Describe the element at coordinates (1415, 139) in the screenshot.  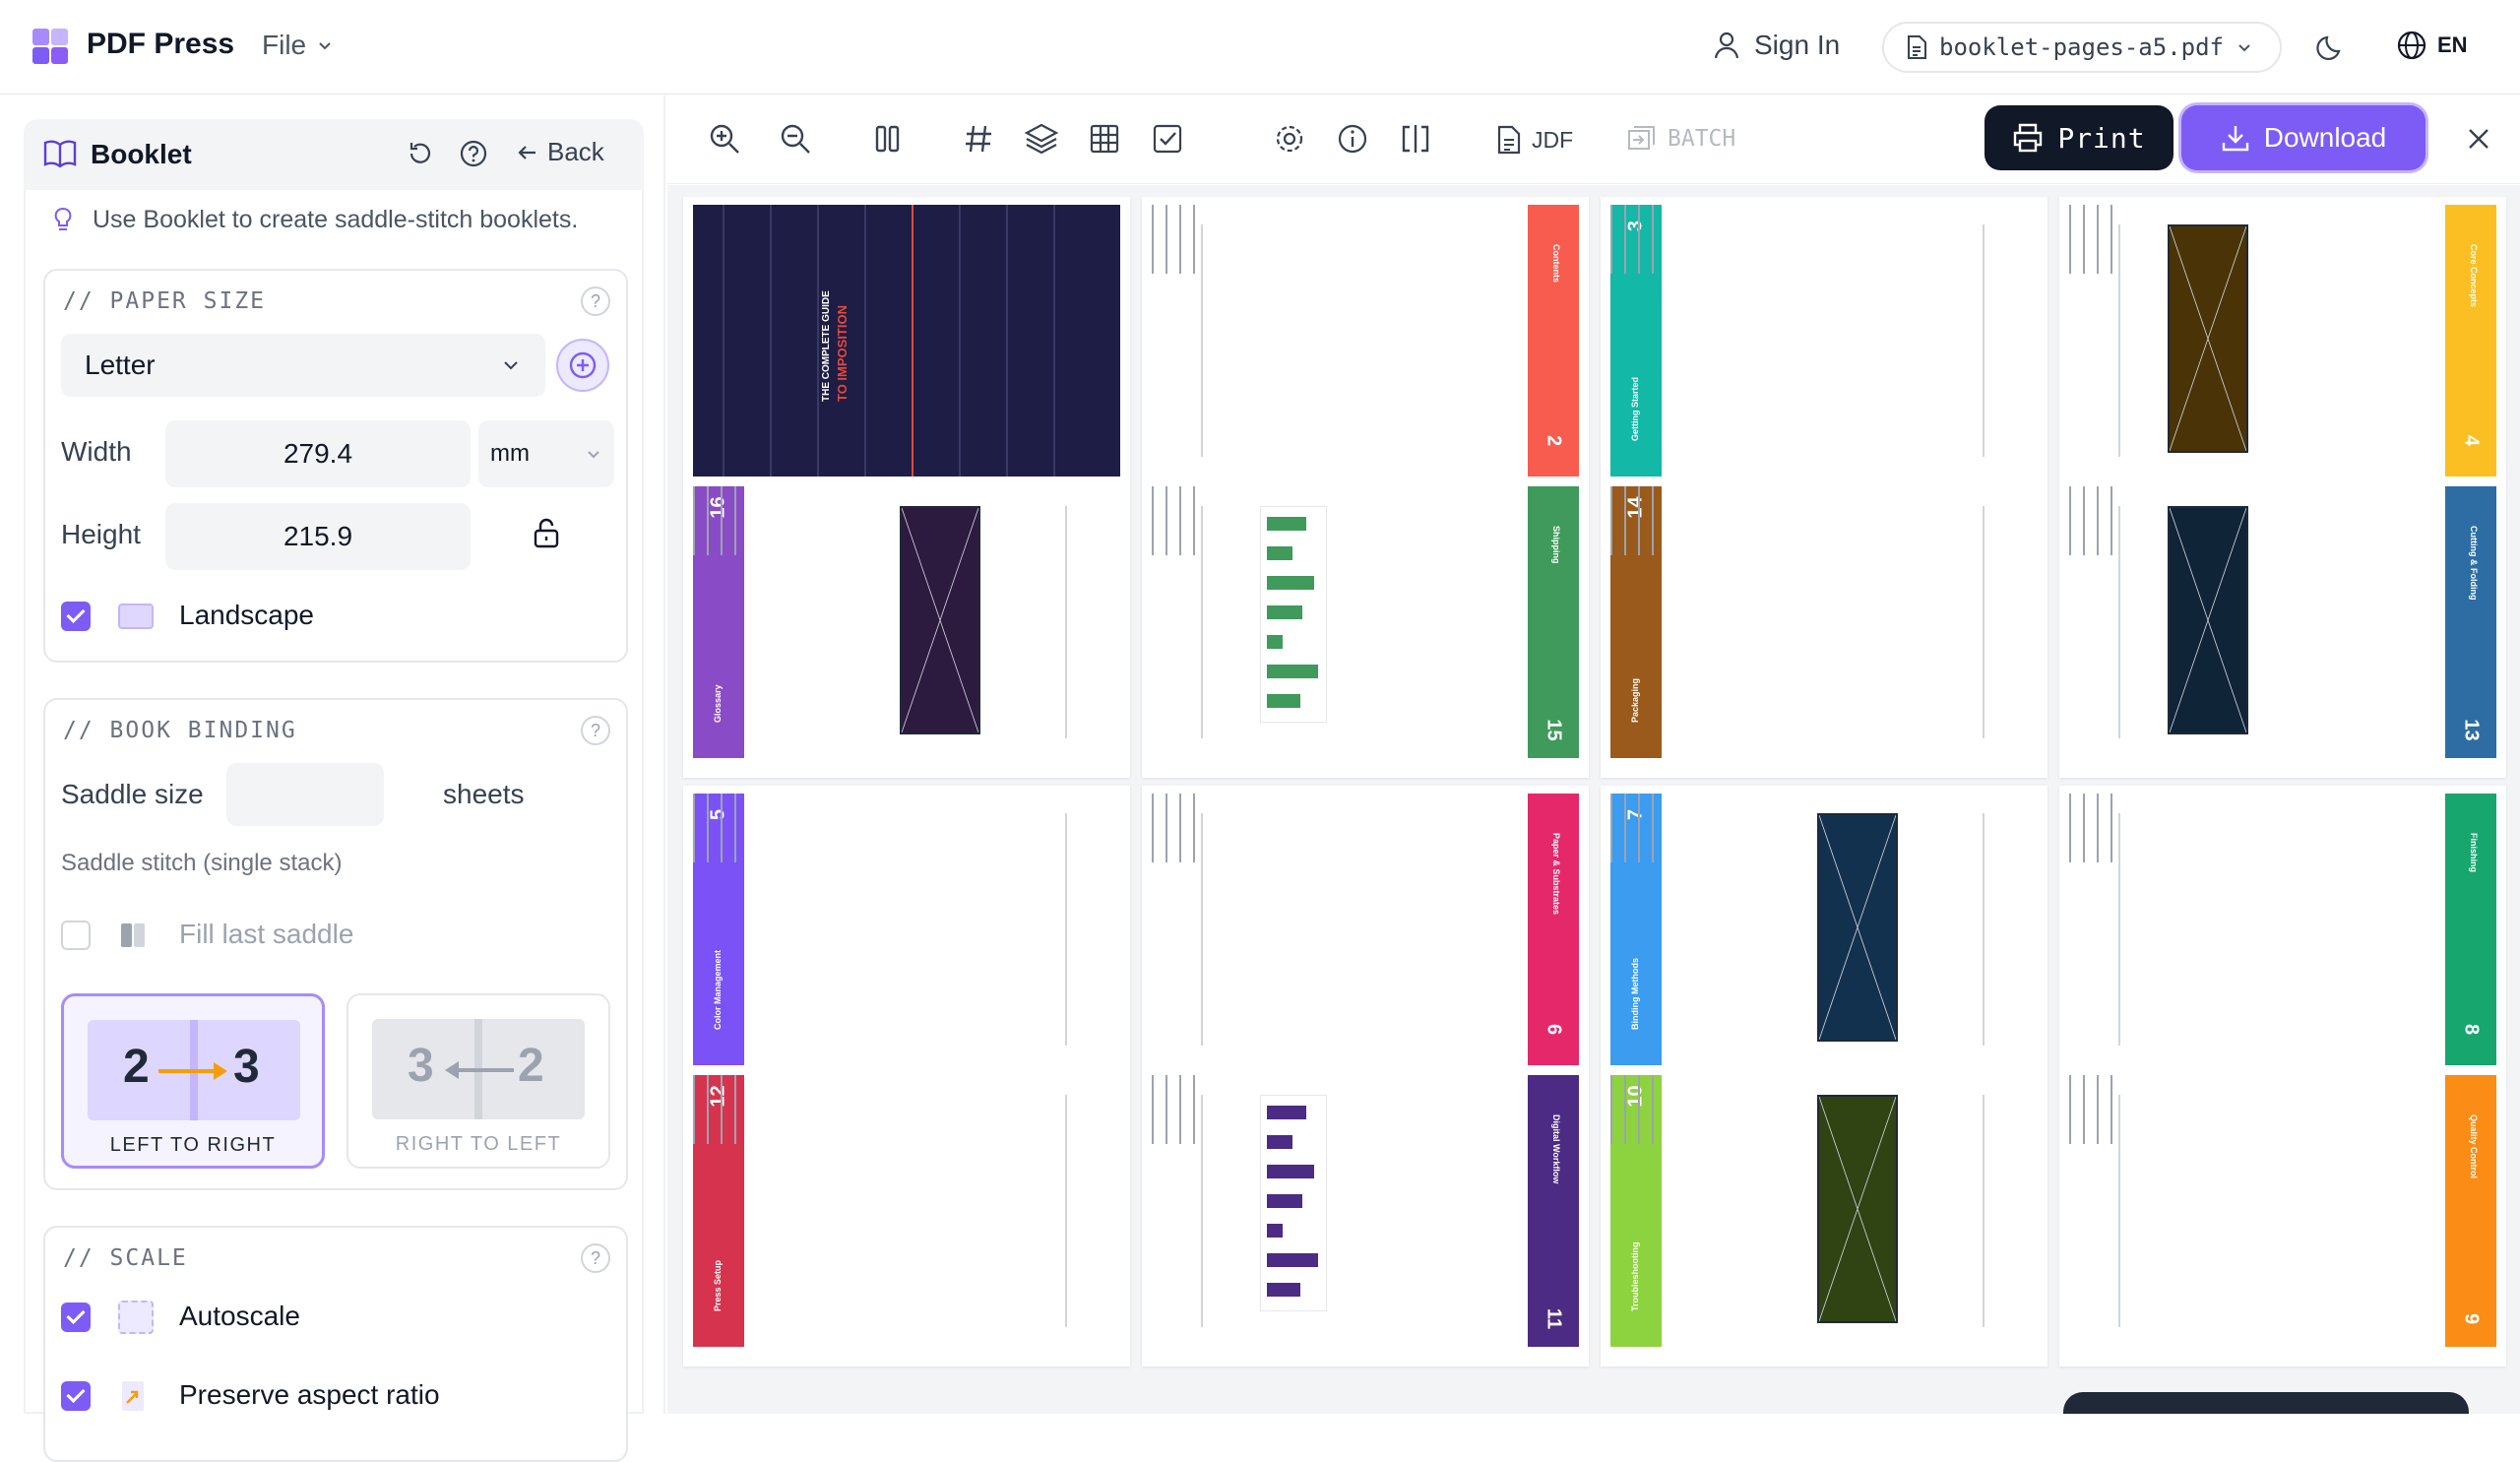
I see `spread-icon` at that location.